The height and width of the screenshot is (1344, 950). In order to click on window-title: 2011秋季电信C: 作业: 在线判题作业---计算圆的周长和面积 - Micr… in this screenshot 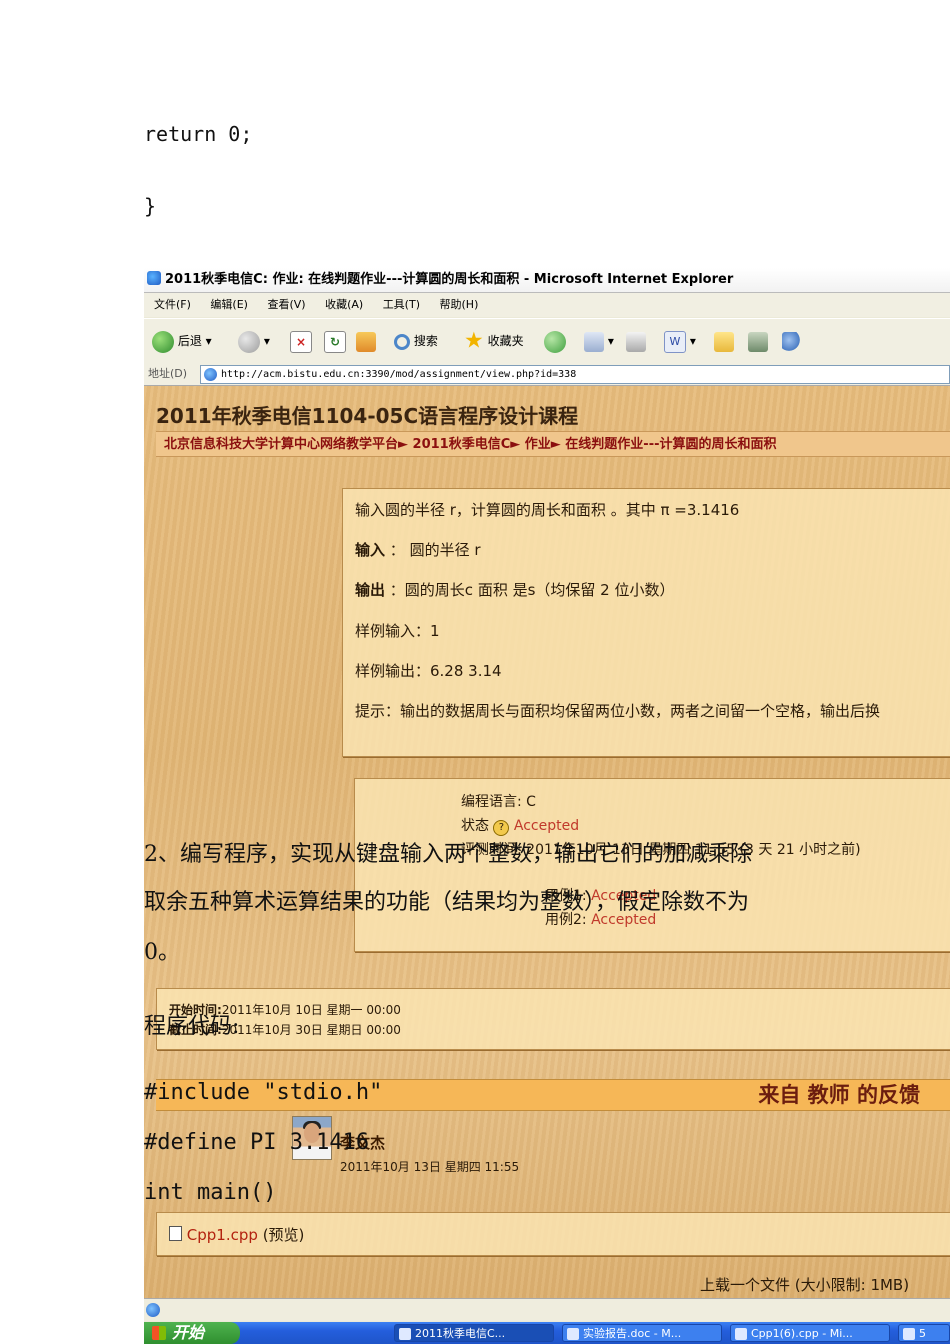, I will do `click(449, 279)`.